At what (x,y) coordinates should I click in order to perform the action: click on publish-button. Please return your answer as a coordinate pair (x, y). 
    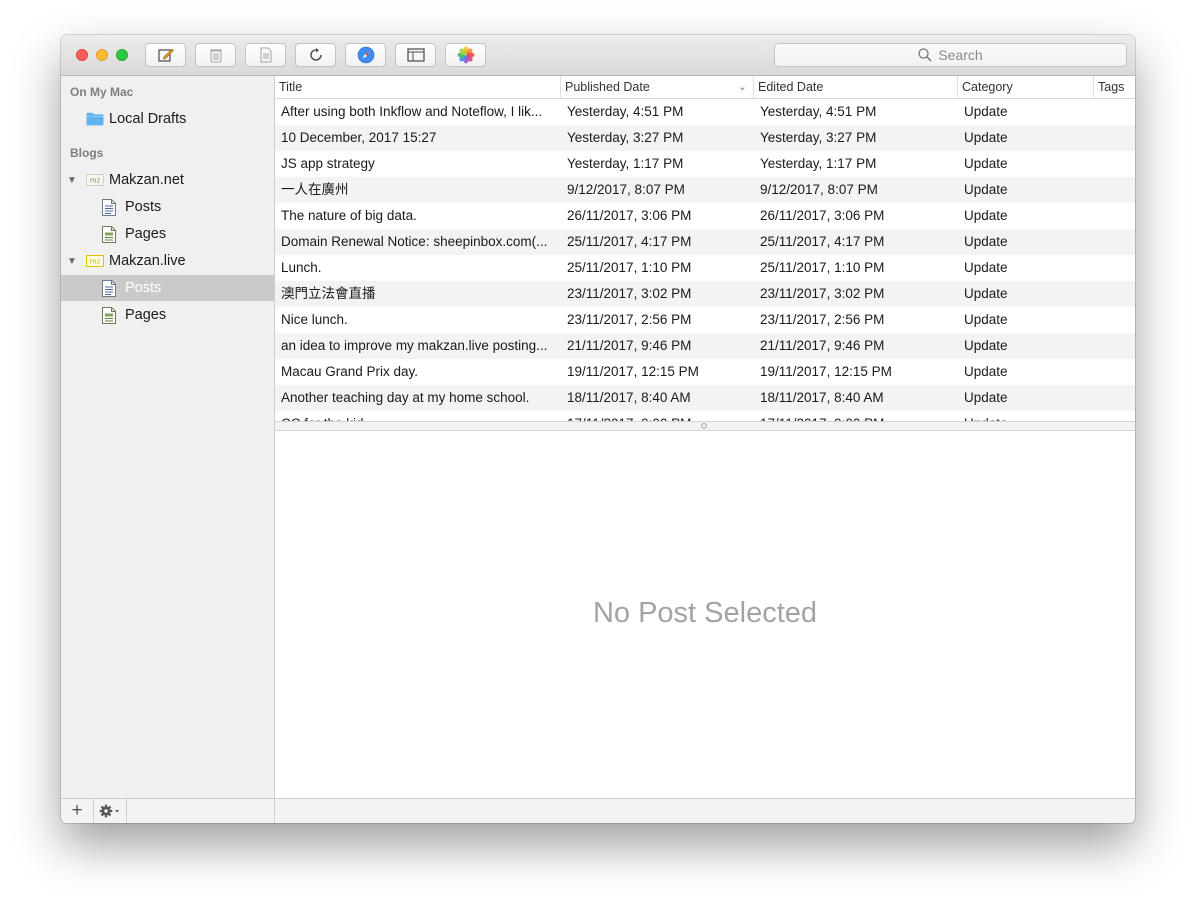
    Looking at the image, I should click on (265, 55).